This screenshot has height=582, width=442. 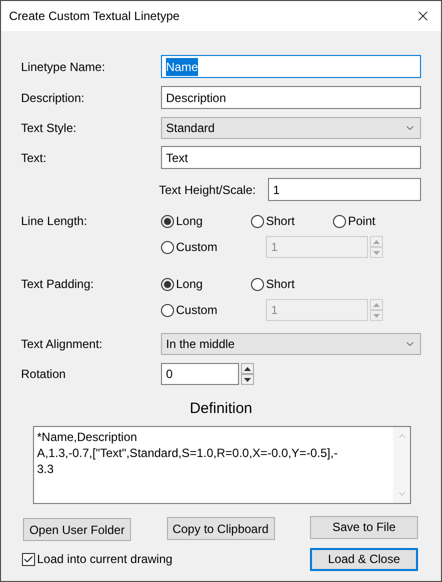 I want to click on field-label: Text Style:, so click(x=49, y=128).